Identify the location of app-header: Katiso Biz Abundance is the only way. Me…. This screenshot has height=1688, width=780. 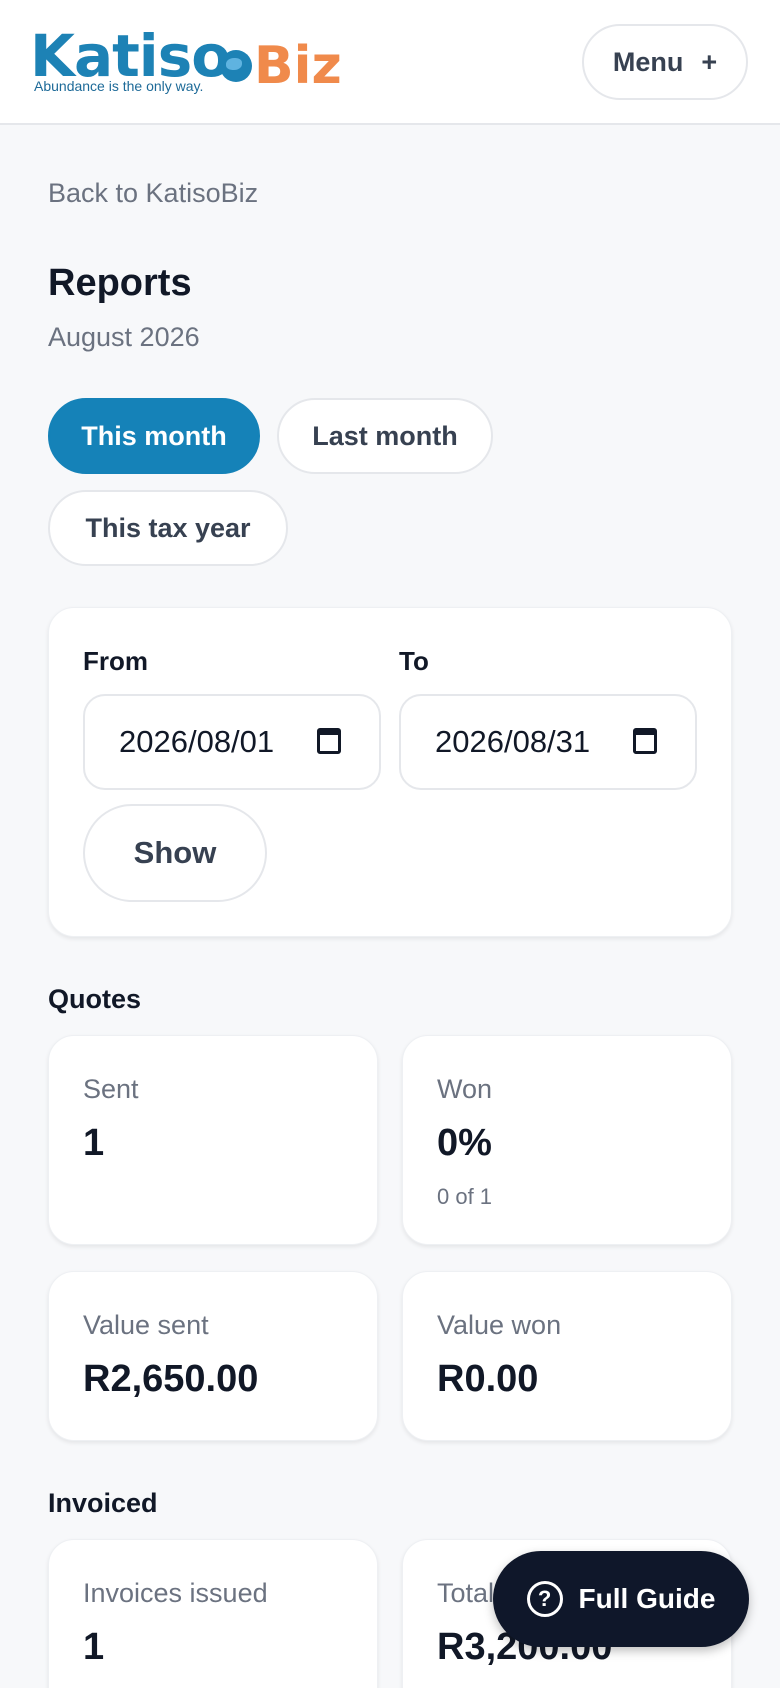
(390, 62).